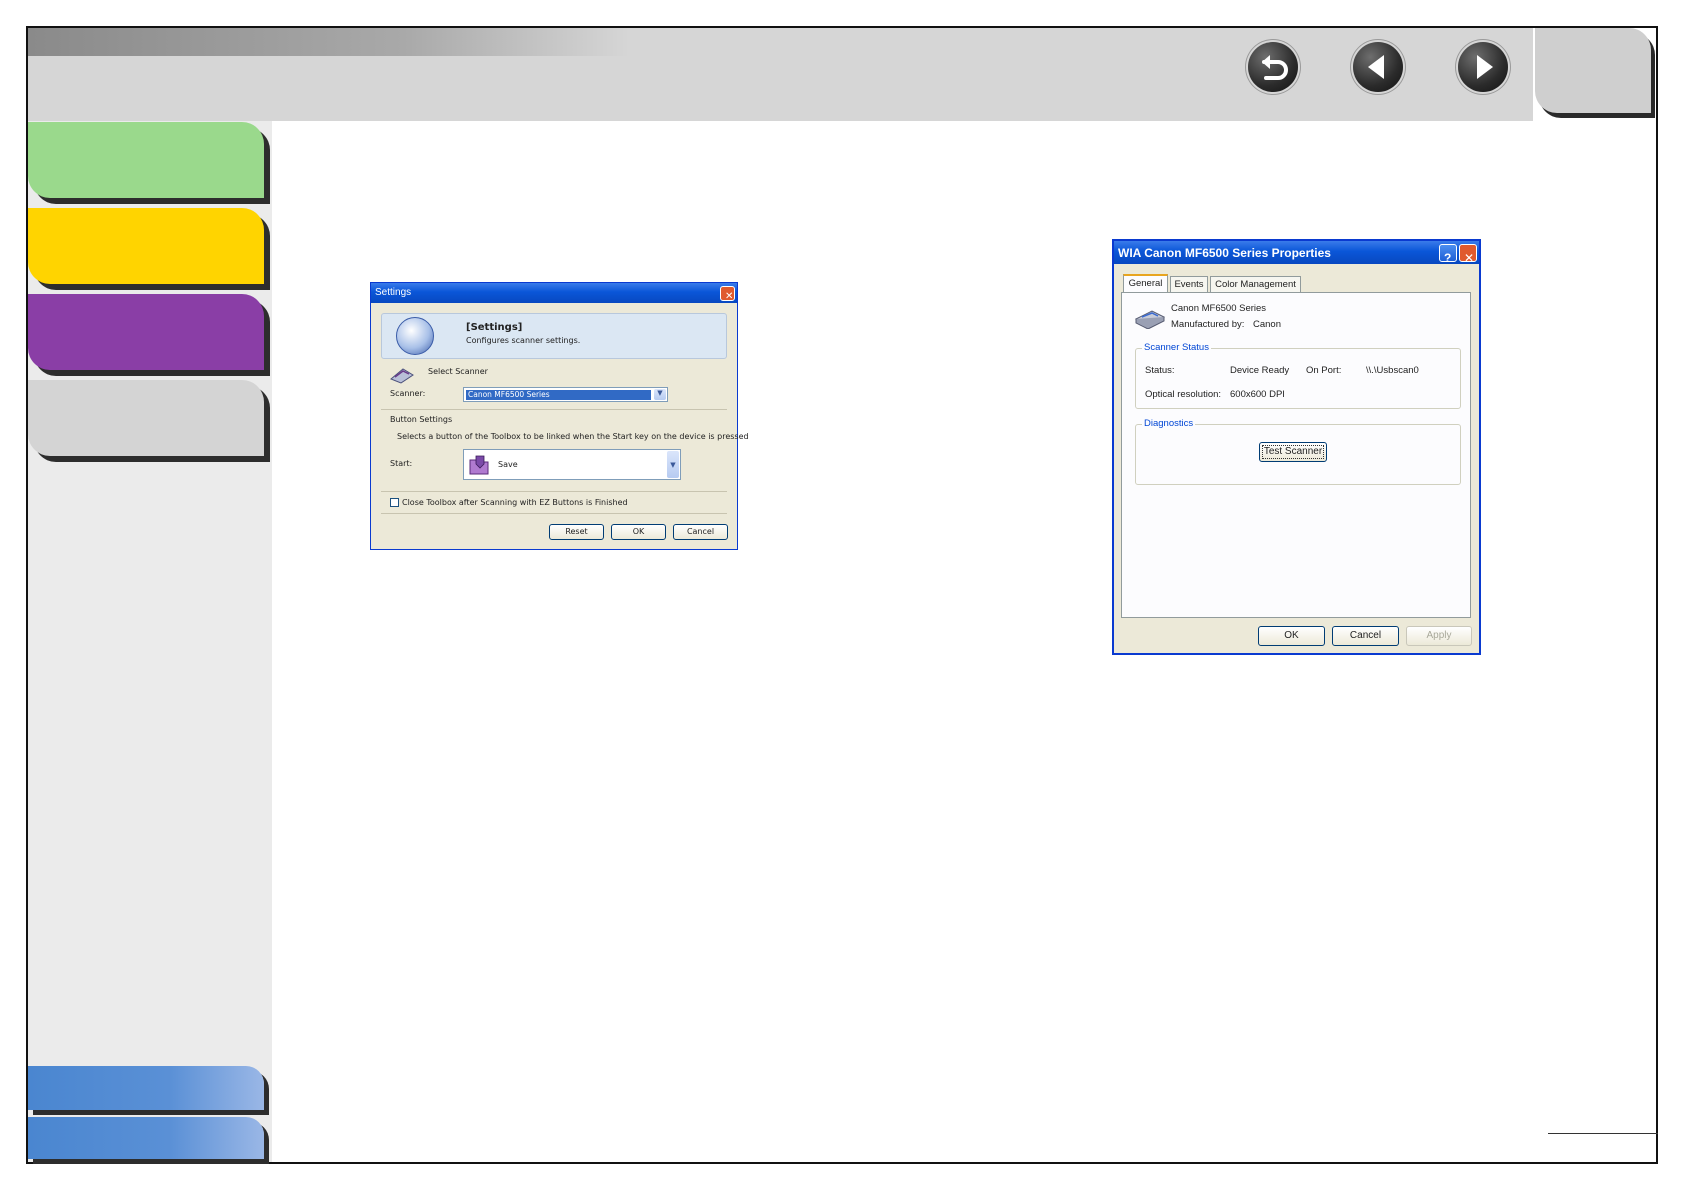 The image size is (1685, 1191). I want to click on previous-page-button, so click(1378, 67).